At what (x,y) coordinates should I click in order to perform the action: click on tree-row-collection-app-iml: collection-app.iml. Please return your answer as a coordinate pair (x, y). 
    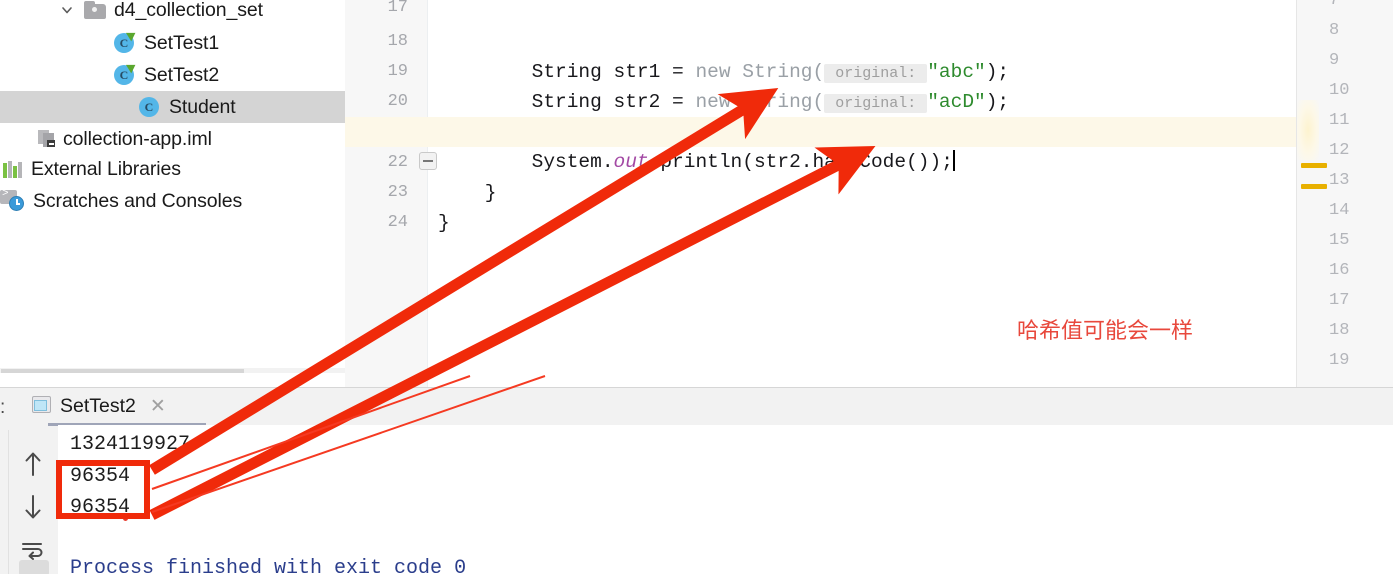
    Looking at the image, I should click on (172, 139).